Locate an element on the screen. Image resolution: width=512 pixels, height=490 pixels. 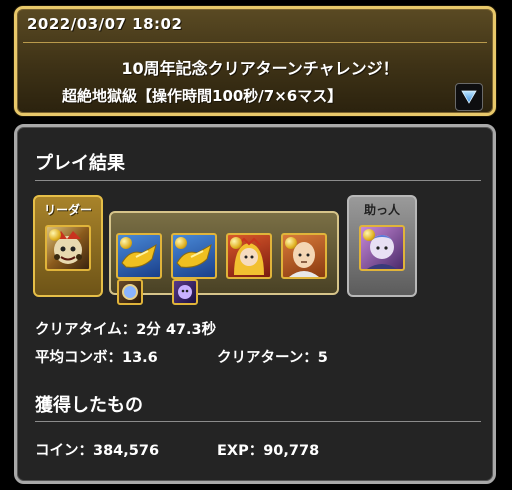
average-combo: 平均コンボ：13.6 is located at coordinates (96, 358).